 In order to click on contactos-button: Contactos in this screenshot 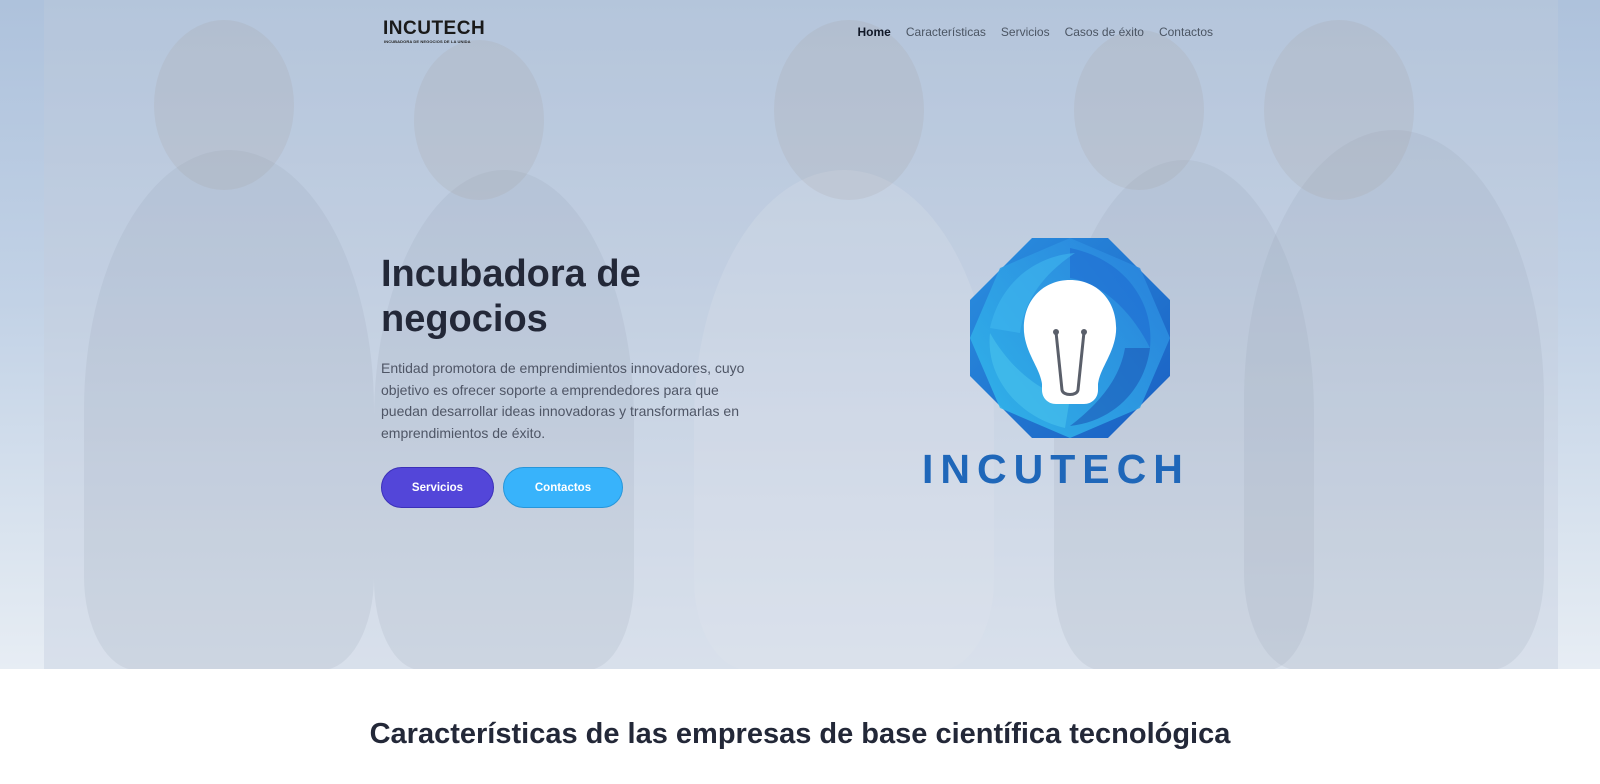, I will do `click(563, 487)`.